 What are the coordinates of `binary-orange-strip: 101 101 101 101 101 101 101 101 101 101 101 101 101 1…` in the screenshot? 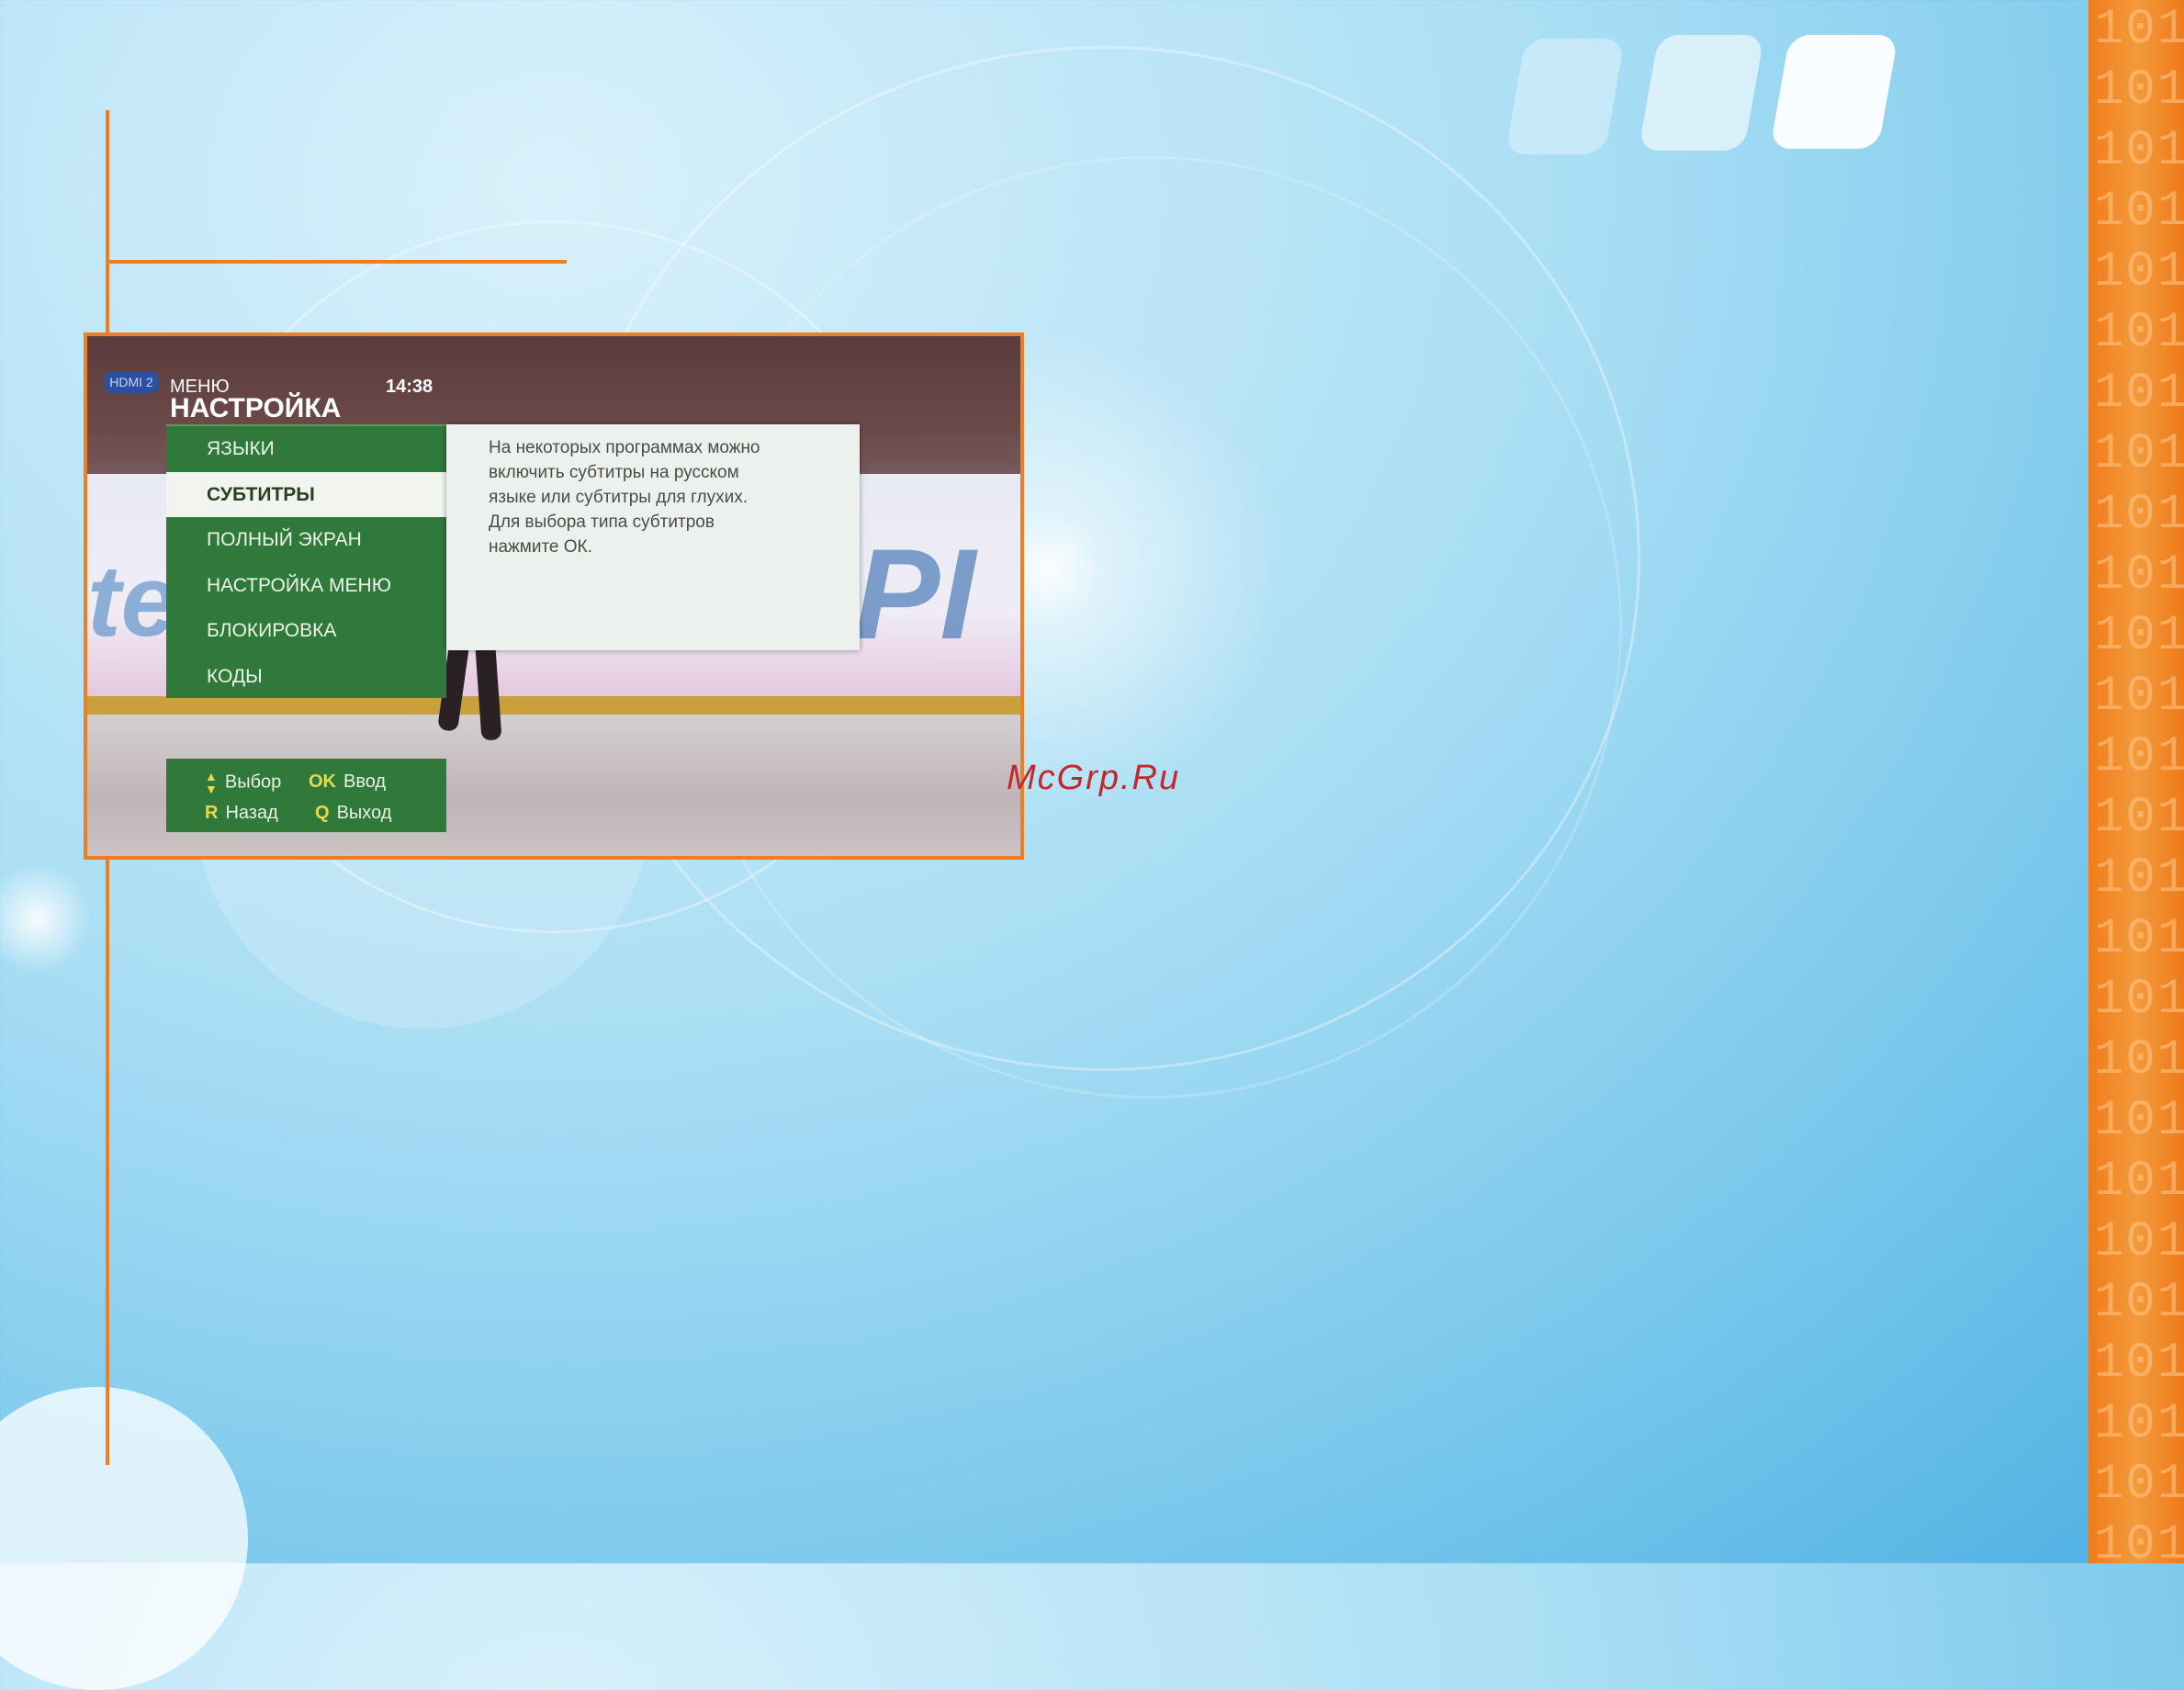 It's located at (2136, 781).